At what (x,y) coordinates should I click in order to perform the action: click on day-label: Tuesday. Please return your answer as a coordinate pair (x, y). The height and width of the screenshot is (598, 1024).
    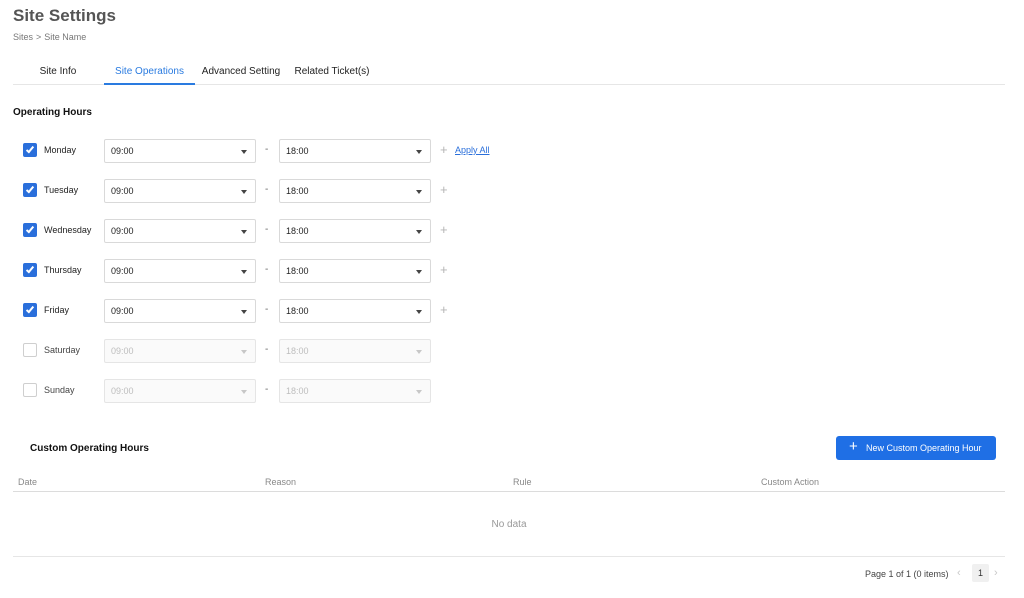
    Looking at the image, I should click on (61, 190).